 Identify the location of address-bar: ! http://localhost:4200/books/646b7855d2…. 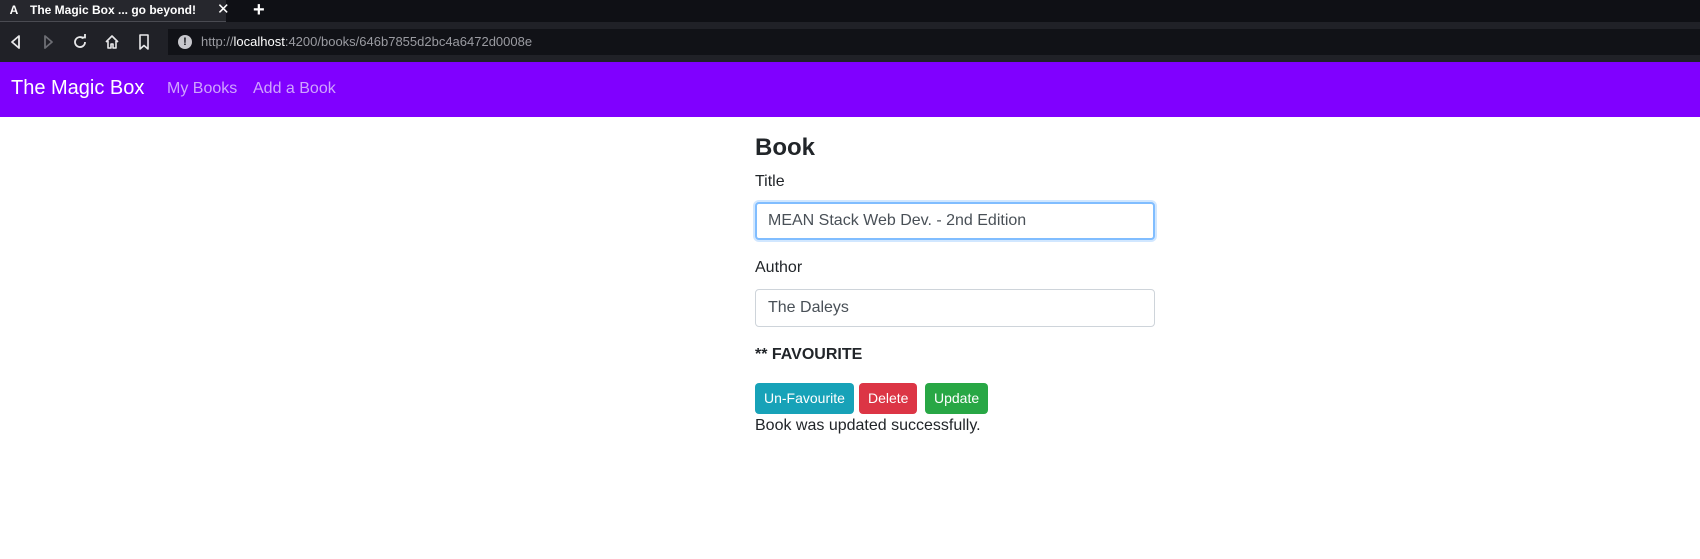
(934, 42).